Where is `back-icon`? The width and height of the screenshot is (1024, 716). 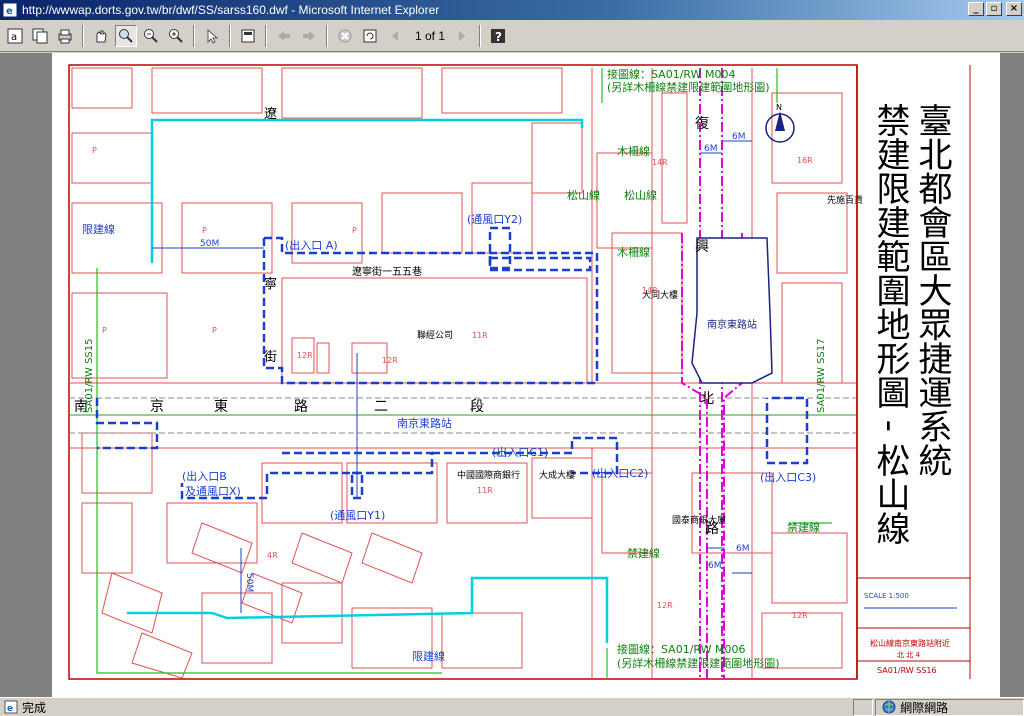
back-icon is located at coordinates (284, 36).